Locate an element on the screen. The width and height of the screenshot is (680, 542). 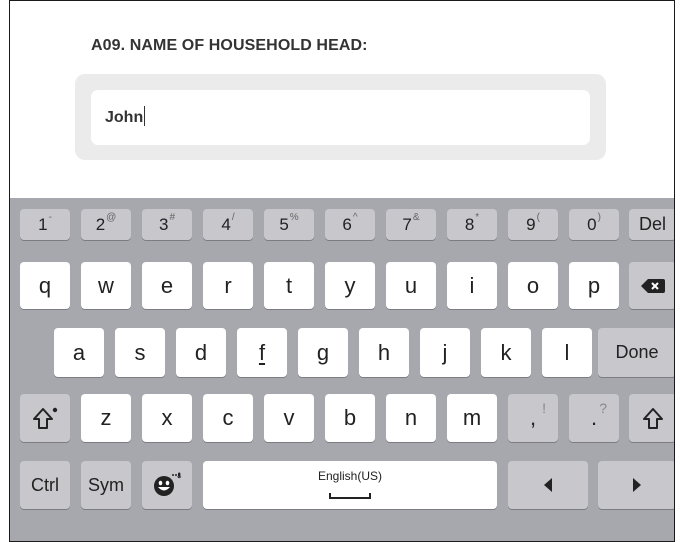
key-6-alt: ^ is located at coordinates (355, 217).